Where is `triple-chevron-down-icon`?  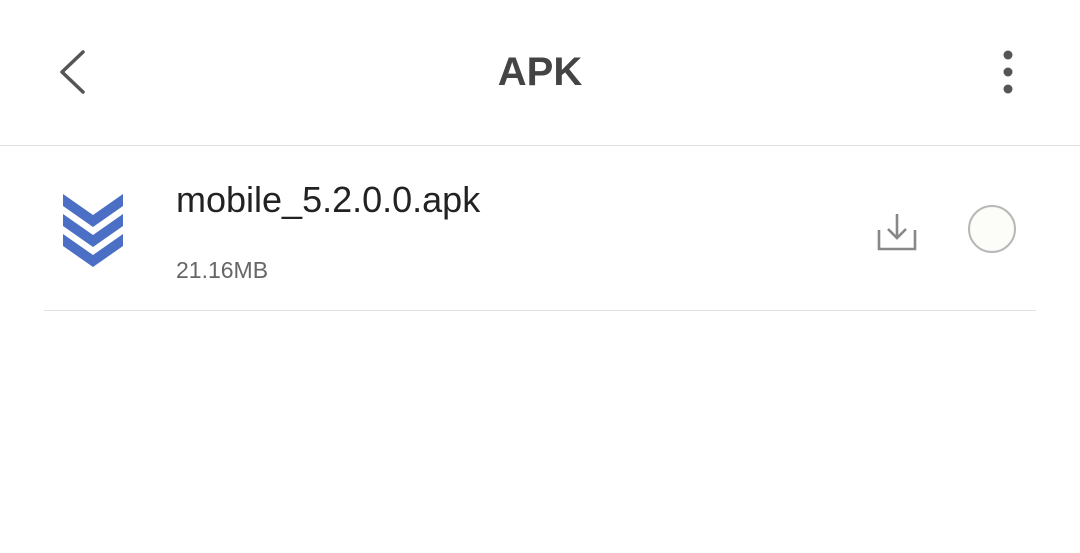
triple-chevron-down-icon is located at coordinates (93, 230).